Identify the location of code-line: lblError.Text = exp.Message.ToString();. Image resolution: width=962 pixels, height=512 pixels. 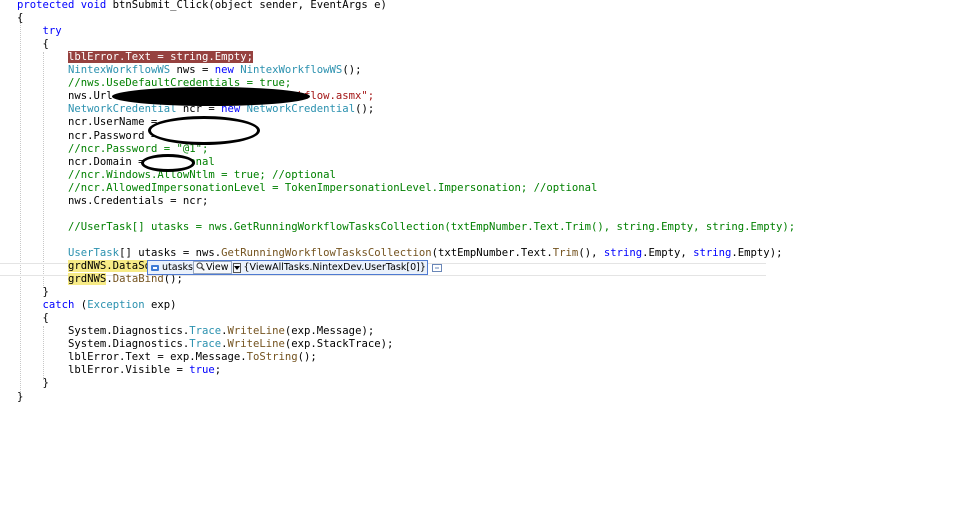
(167, 357).